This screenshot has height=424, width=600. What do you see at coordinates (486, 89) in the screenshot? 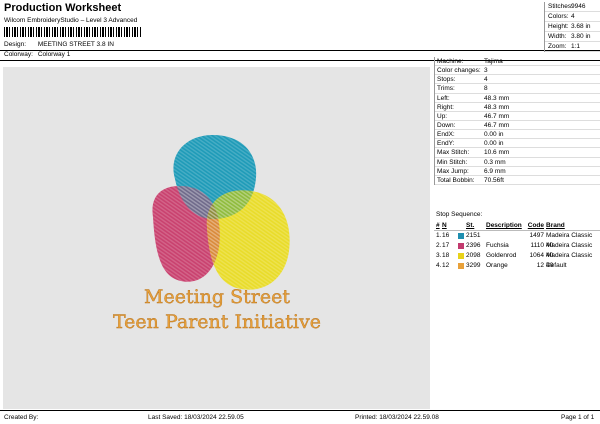
I see `info-value: 8` at bounding box center [486, 89].